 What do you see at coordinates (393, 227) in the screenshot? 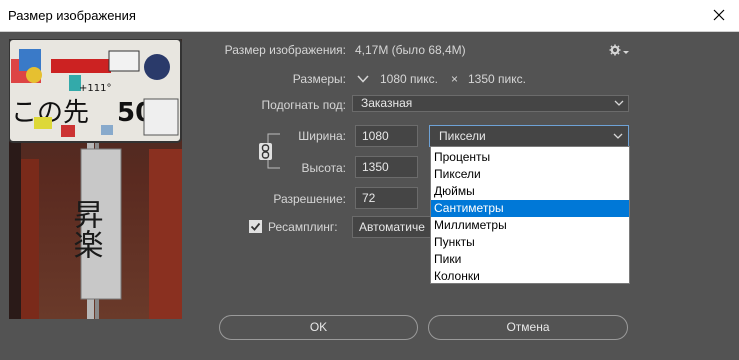
I see `resample-select: Автоматиче` at bounding box center [393, 227].